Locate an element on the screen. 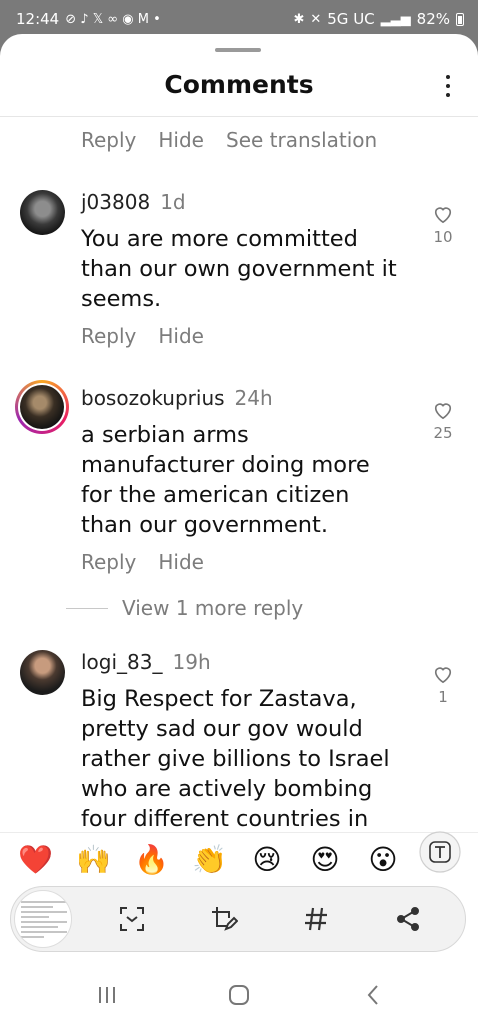  username: j03808 is located at coordinates (115, 202).